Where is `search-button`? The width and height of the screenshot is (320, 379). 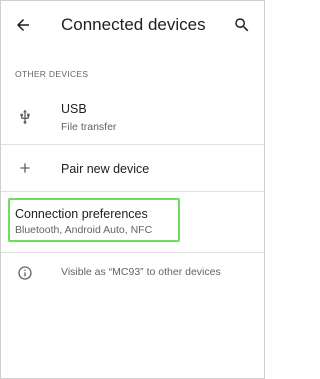
search-button is located at coordinates (242, 25).